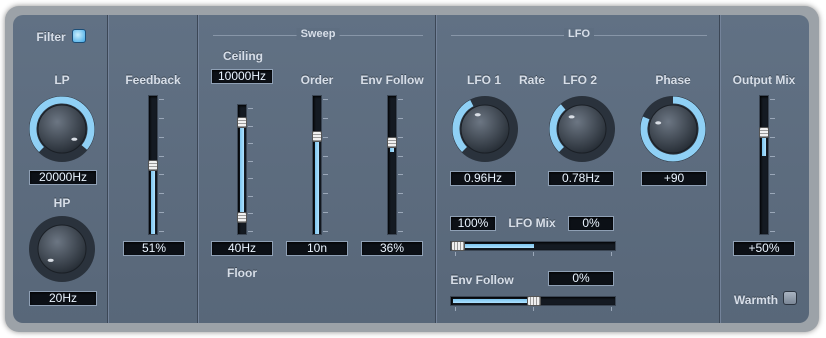  Describe the element at coordinates (764, 80) in the screenshot. I see `output-mix-label: Output Mix` at that location.